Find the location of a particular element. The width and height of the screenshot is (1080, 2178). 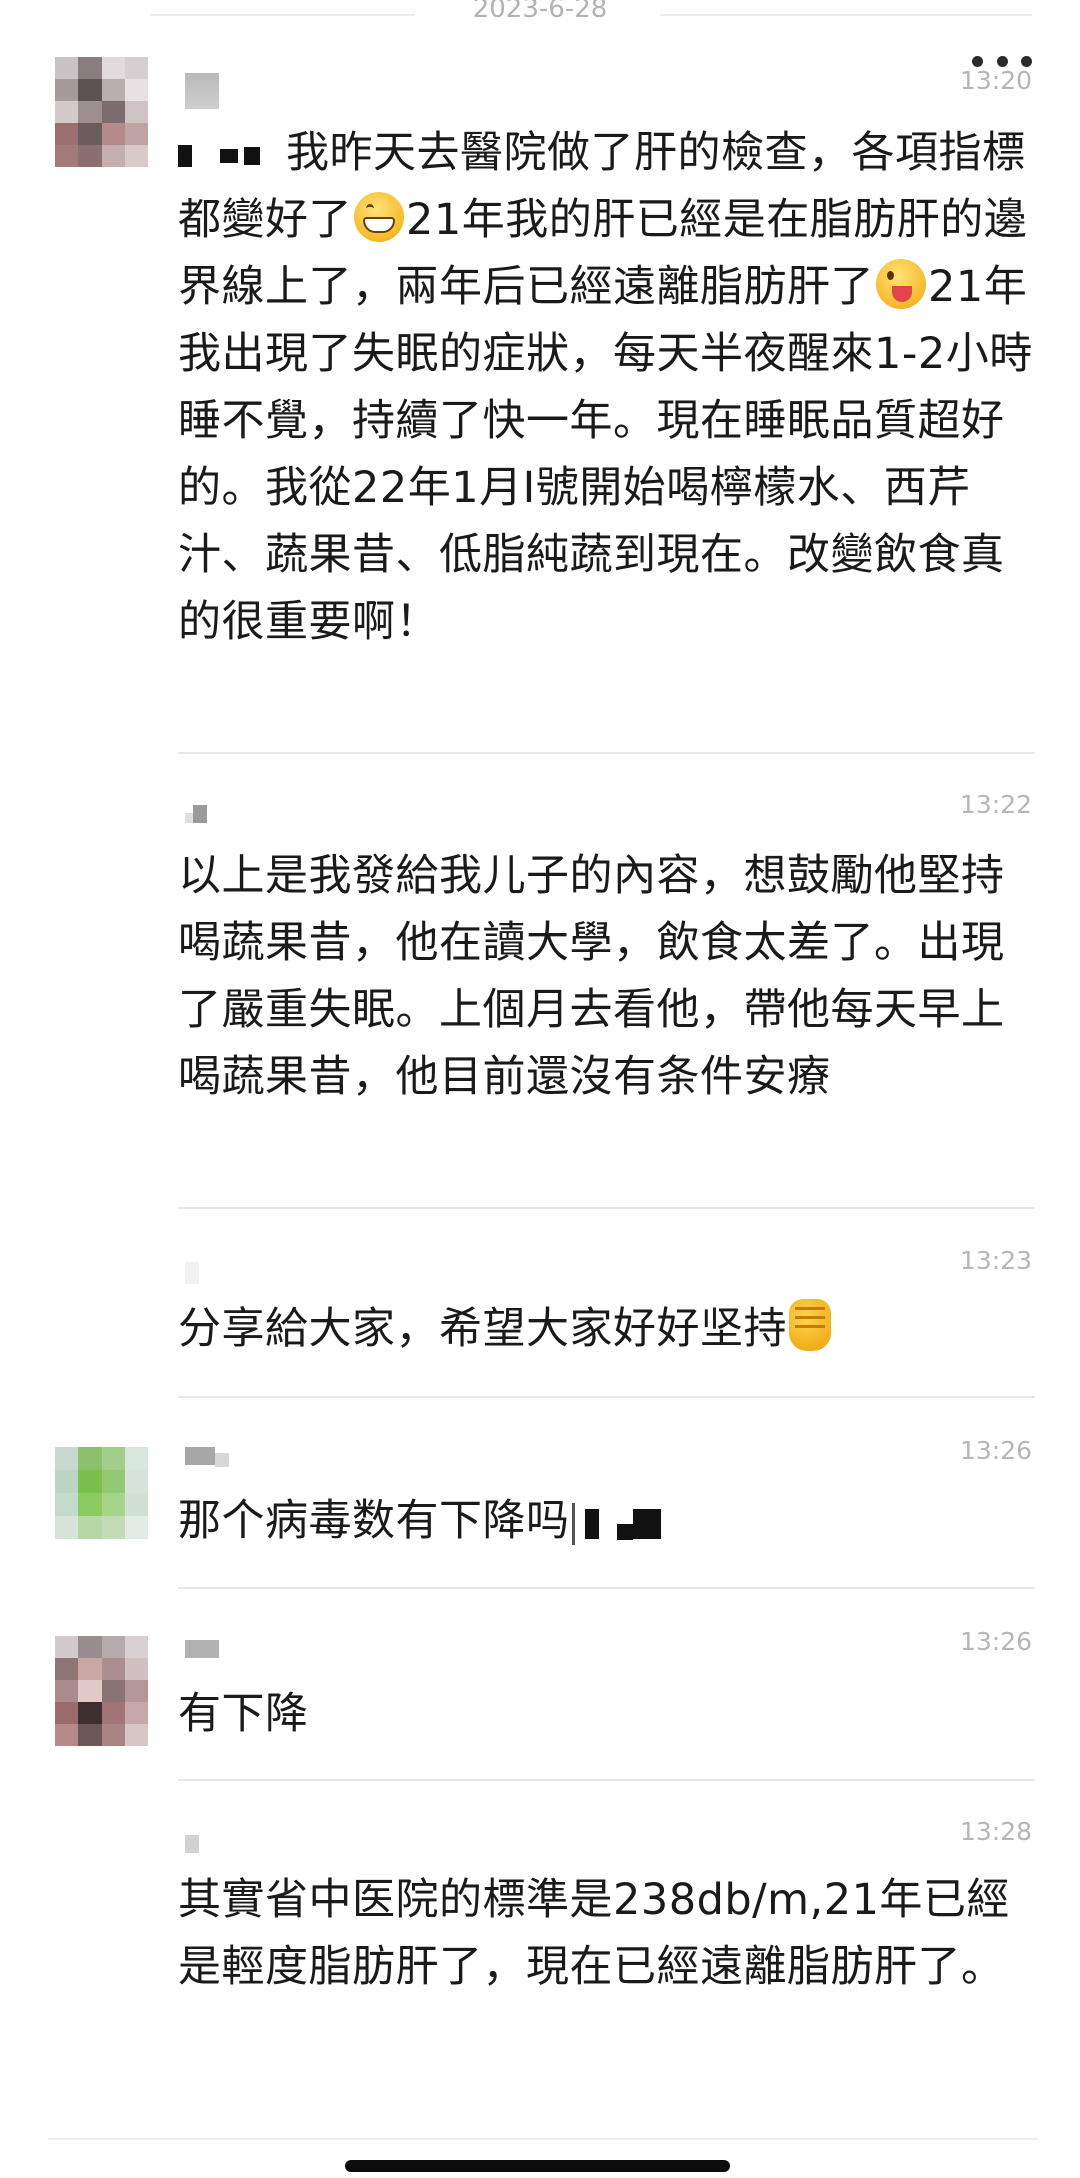

home-indicator is located at coordinates (537, 2166).